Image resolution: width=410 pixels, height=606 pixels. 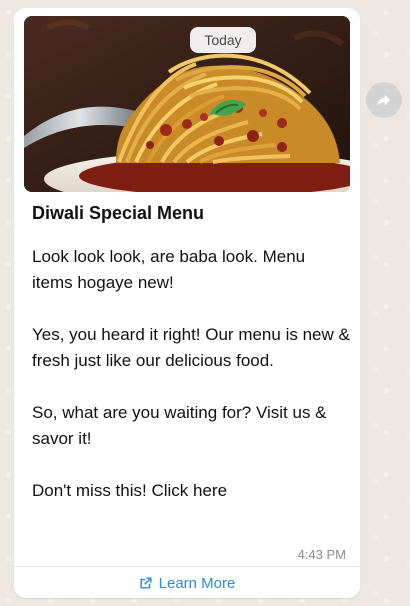 I want to click on learn-more-button: Learn More, so click(x=187, y=583).